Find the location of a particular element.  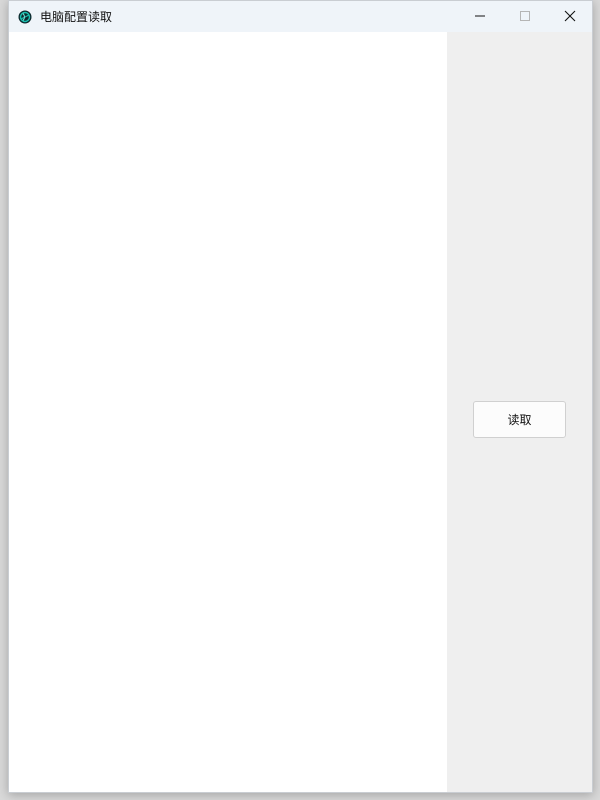

close-icon is located at coordinates (570, 16).